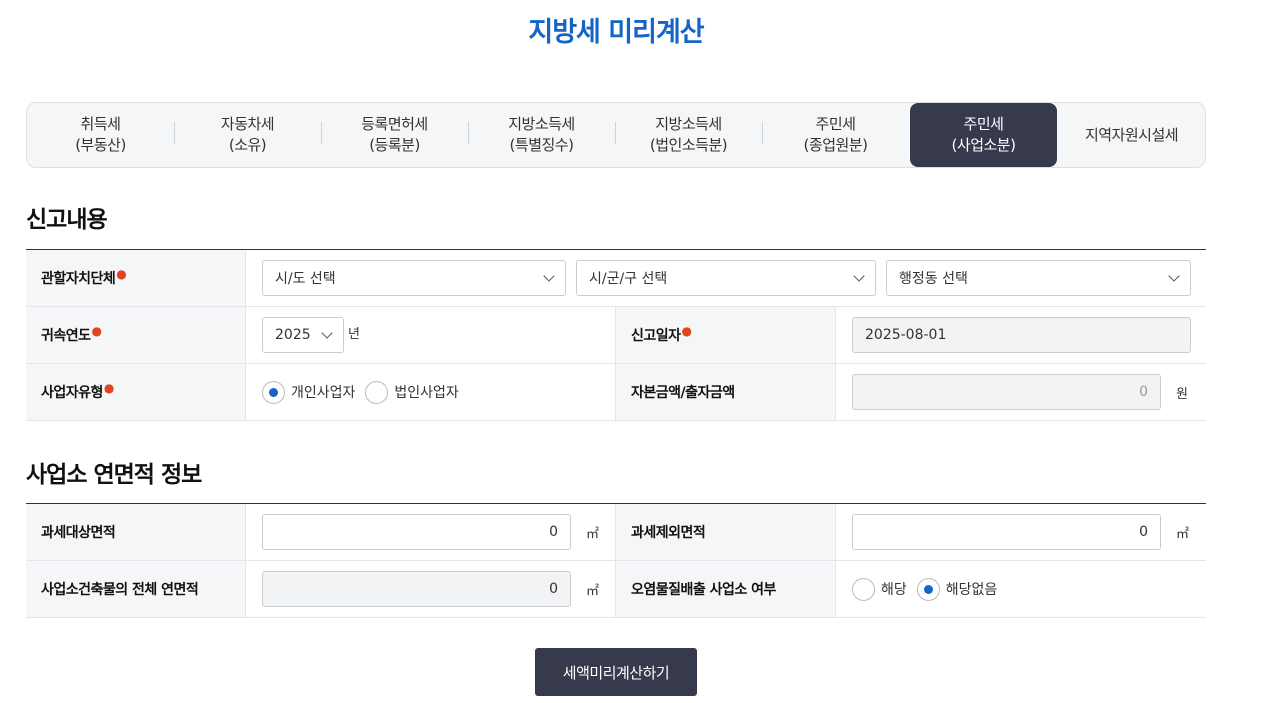 The height and width of the screenshot is (703, 1283). What do you see at coordinates (67, 220) in the screenshot?
I see `report-section-title: 신고내용` at bounding box center [67, 220].